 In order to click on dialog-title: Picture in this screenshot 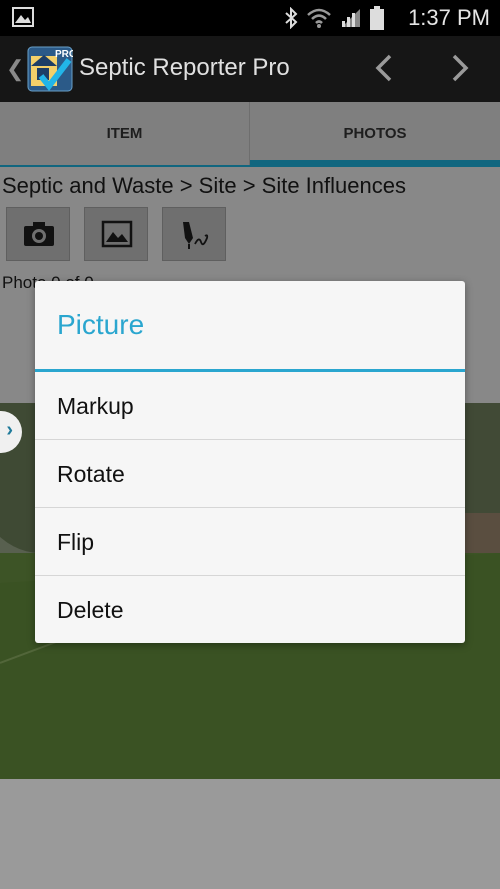, I will do `click(101, 324)`.